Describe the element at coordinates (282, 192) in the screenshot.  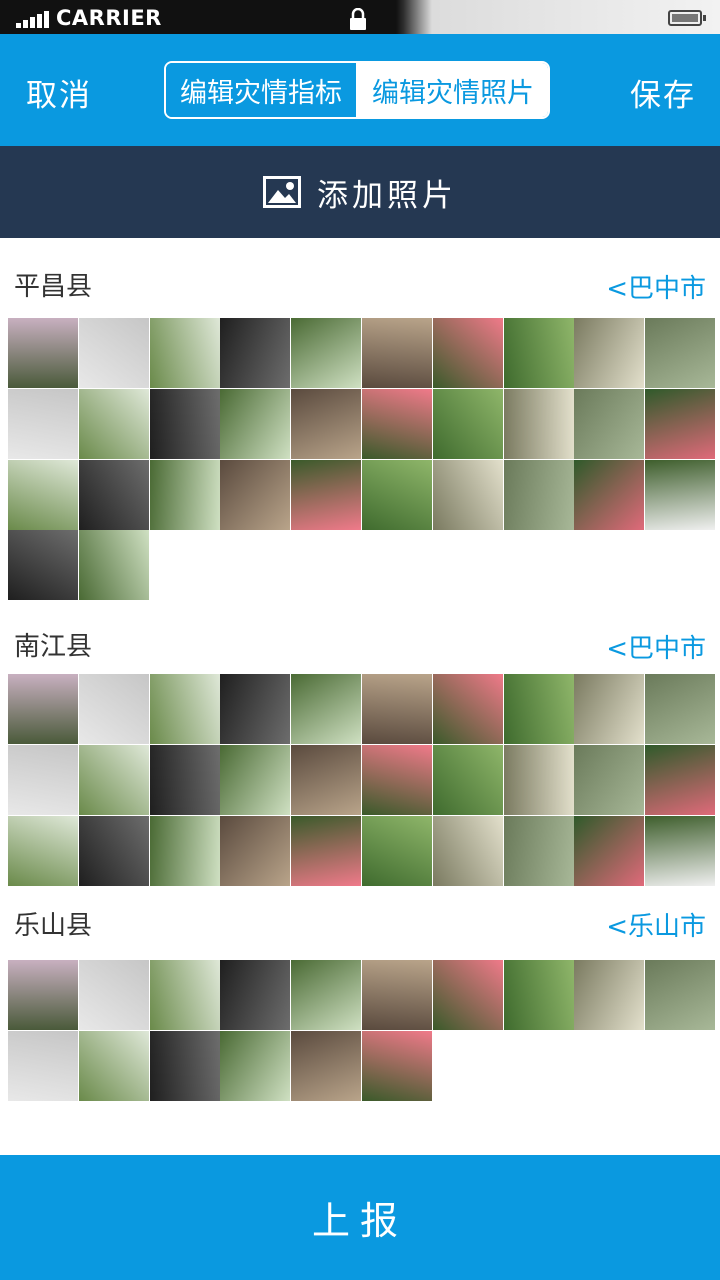
I see `image-icon` at that location.